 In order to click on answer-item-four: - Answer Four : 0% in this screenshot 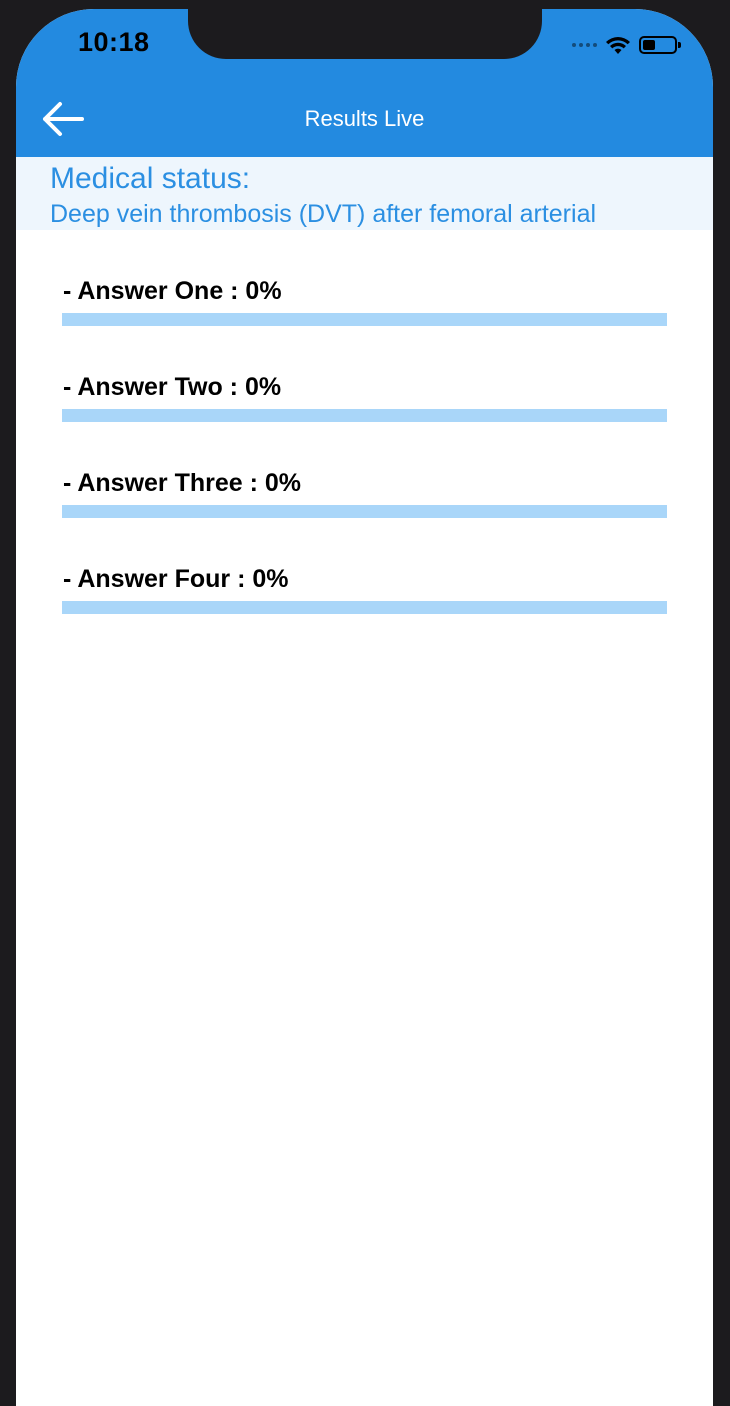, I will do `click(364, 613)`.